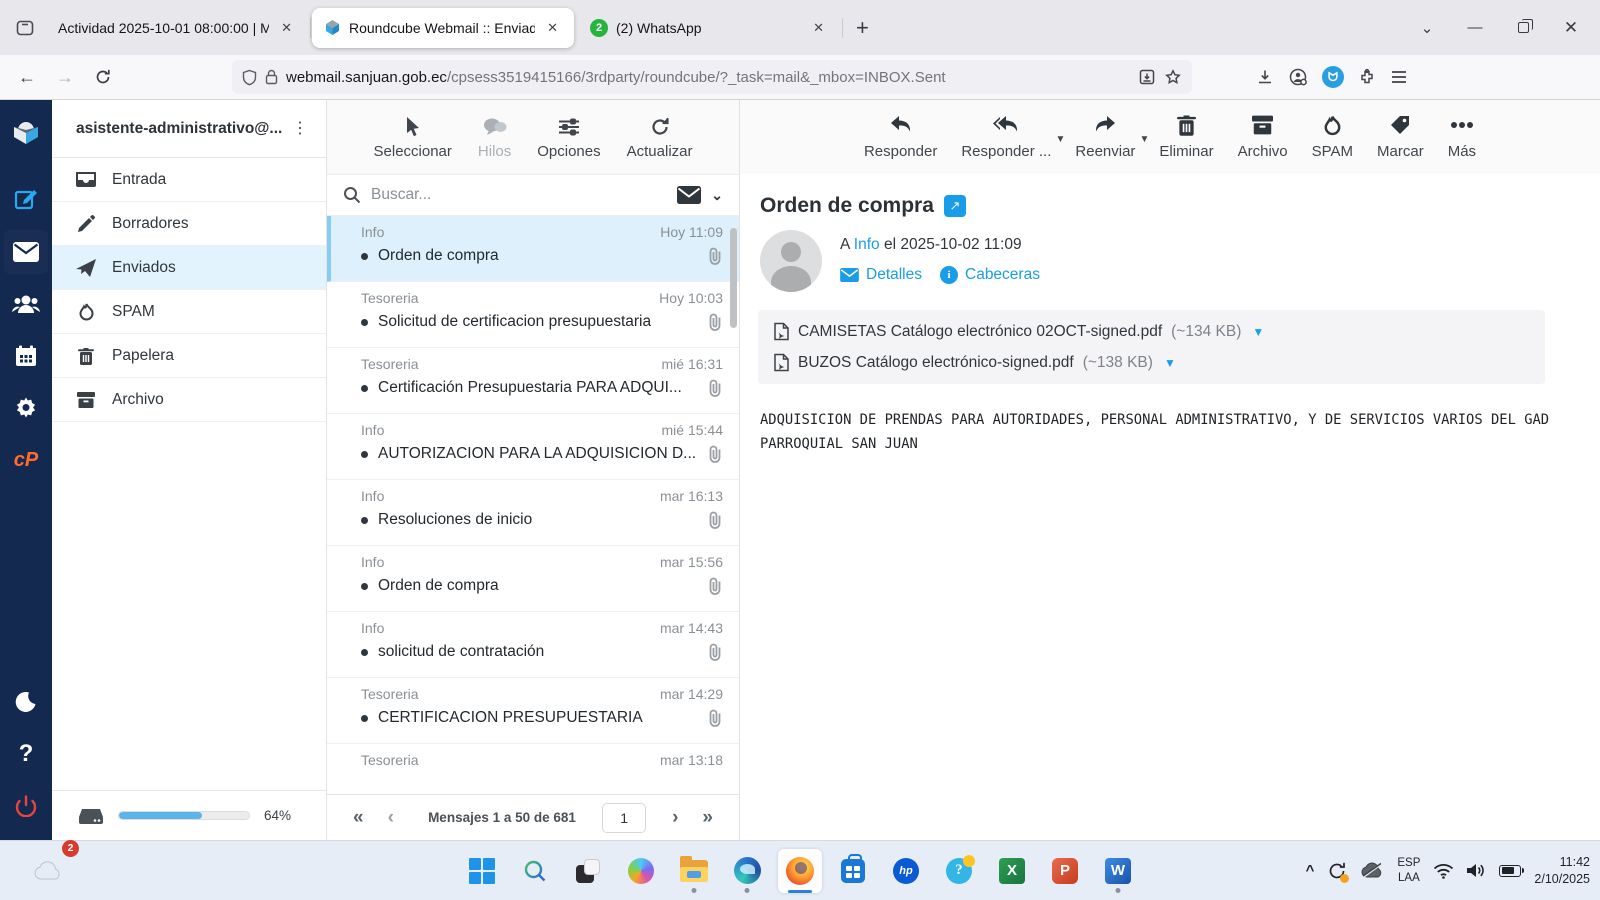  I want to click on edge-icon, so click(747, 871).